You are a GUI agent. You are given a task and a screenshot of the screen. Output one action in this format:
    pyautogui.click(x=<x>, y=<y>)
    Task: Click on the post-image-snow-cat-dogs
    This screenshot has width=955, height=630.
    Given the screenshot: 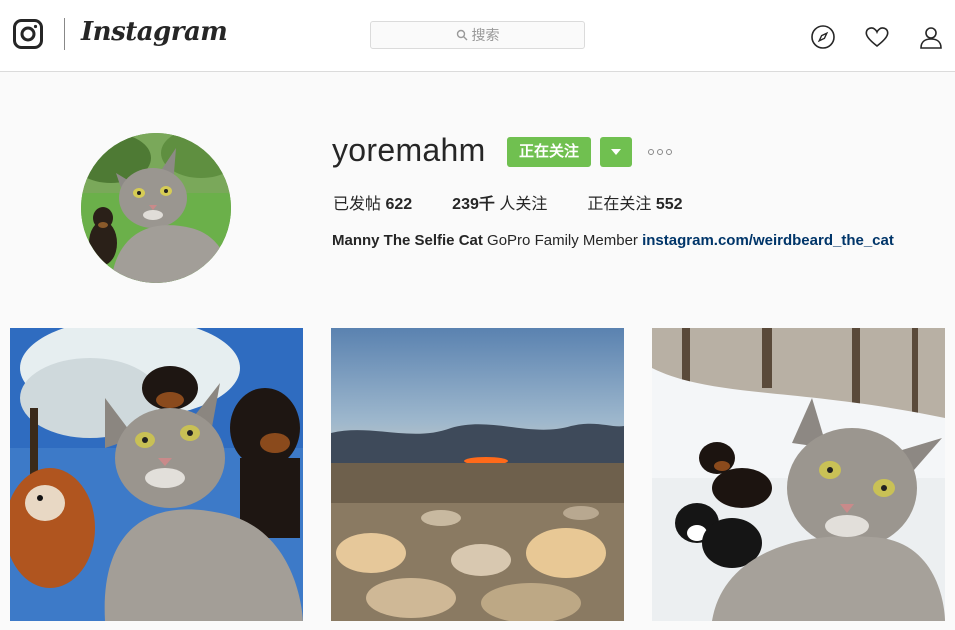 What is the action you would take?
    pyautogui.click(x=798, y=474)
    